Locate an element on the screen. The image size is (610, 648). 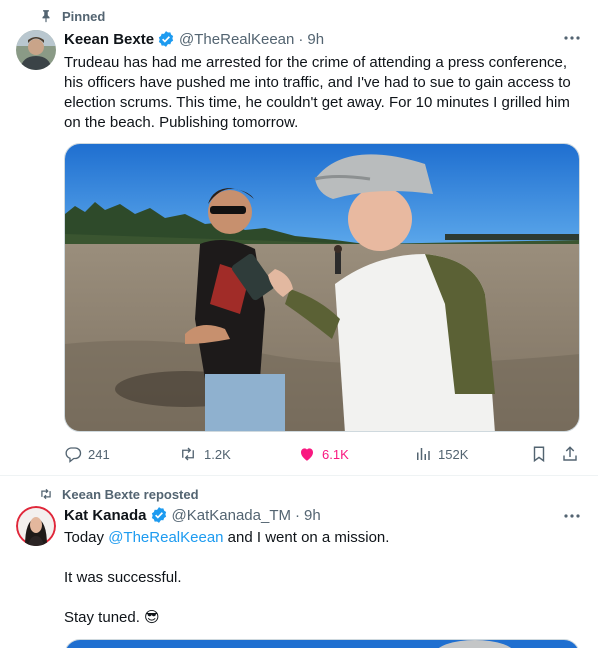
repost-button: 1.2K is located at coordinates (204, 454).